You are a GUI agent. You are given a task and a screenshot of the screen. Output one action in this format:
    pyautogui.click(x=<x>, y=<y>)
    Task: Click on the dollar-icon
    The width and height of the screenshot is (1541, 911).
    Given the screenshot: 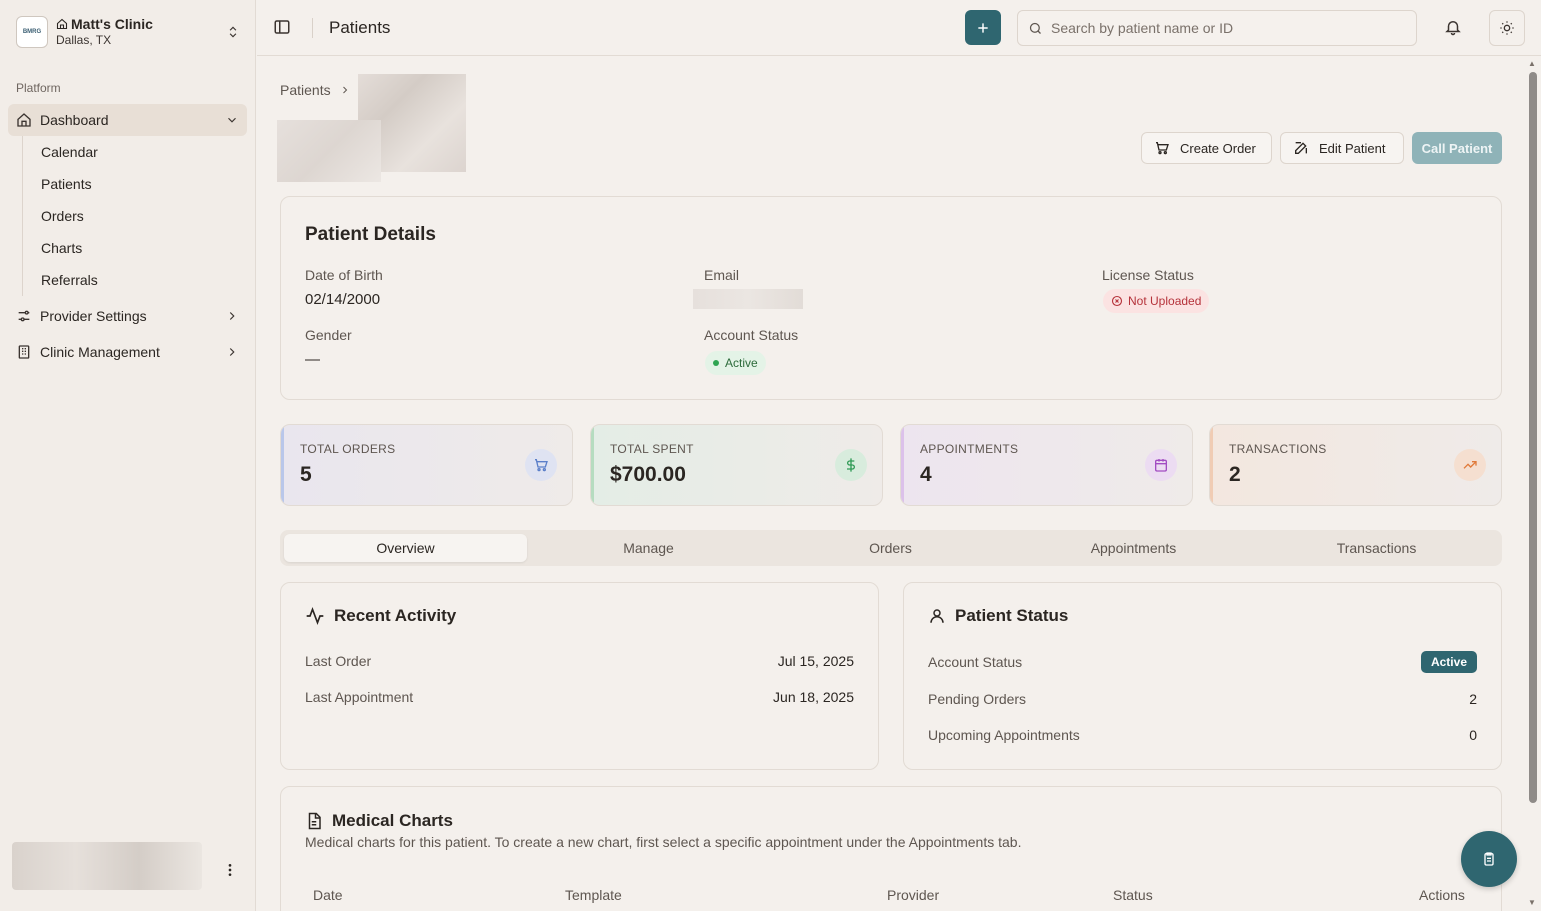 What is the action you would take?
    pyautogui.click(x=851, y=465)
    